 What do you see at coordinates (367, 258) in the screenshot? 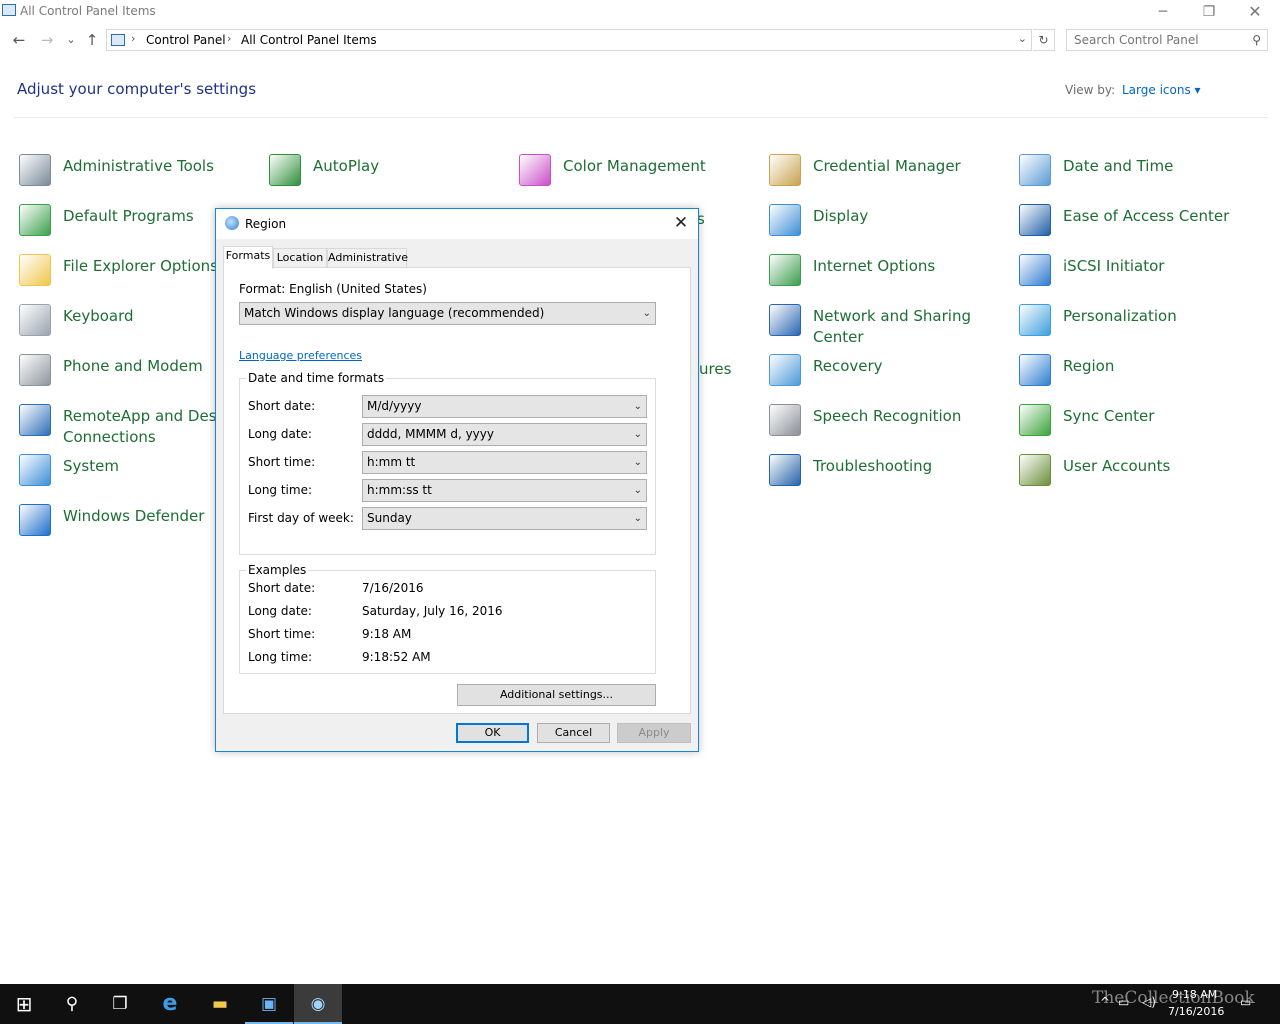
I see `tab-administrative: Administrative` at bounding box center [367, 258].